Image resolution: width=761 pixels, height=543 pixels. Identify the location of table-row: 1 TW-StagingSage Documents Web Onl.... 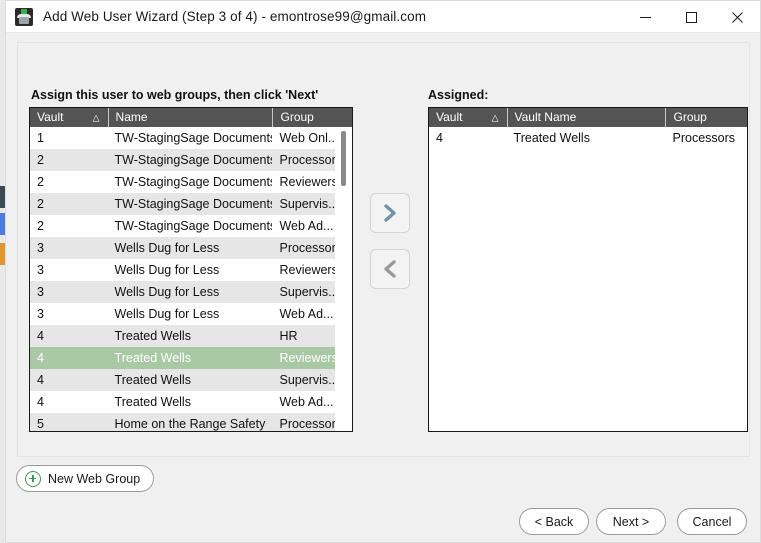
(191, 138).